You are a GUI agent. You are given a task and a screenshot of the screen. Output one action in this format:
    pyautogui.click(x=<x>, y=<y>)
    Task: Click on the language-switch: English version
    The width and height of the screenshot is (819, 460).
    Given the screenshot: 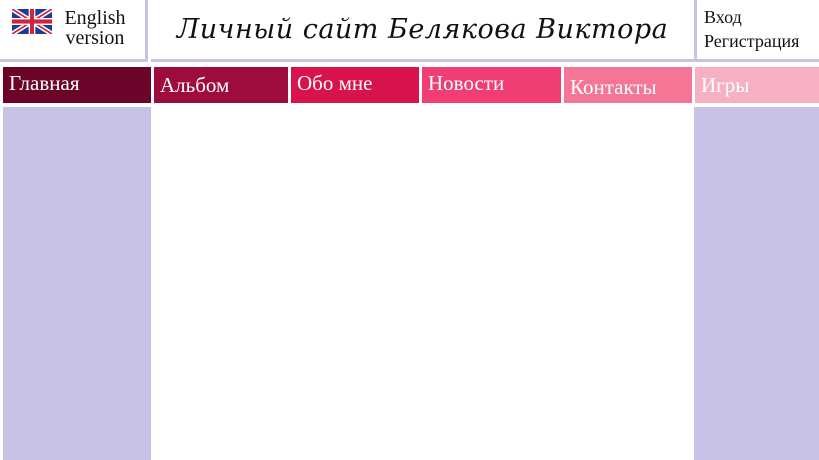 What is the action you would take?
    pyautogui.click(x=74, y=31)
    